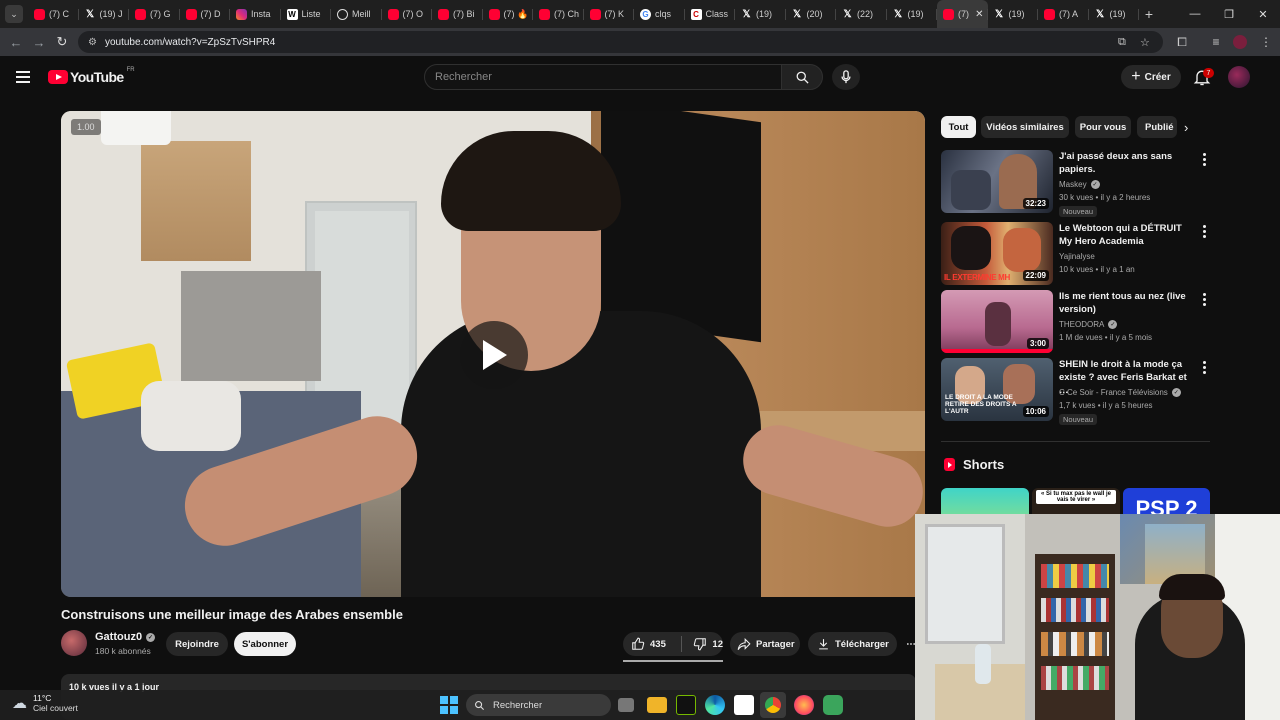 This screenshot has height=720, width=1280. What do you see at coordinates (457, 14) in the screenshot?
I see `browser-tab: (7) Bi` at bounding box center [457, 14].